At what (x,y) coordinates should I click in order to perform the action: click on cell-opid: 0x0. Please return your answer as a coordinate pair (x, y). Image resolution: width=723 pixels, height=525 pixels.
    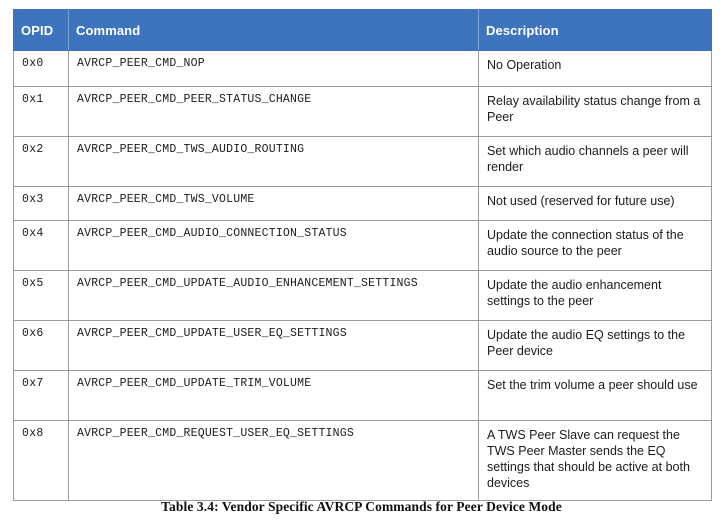
    Looking at the image, I should click on (41, 68).